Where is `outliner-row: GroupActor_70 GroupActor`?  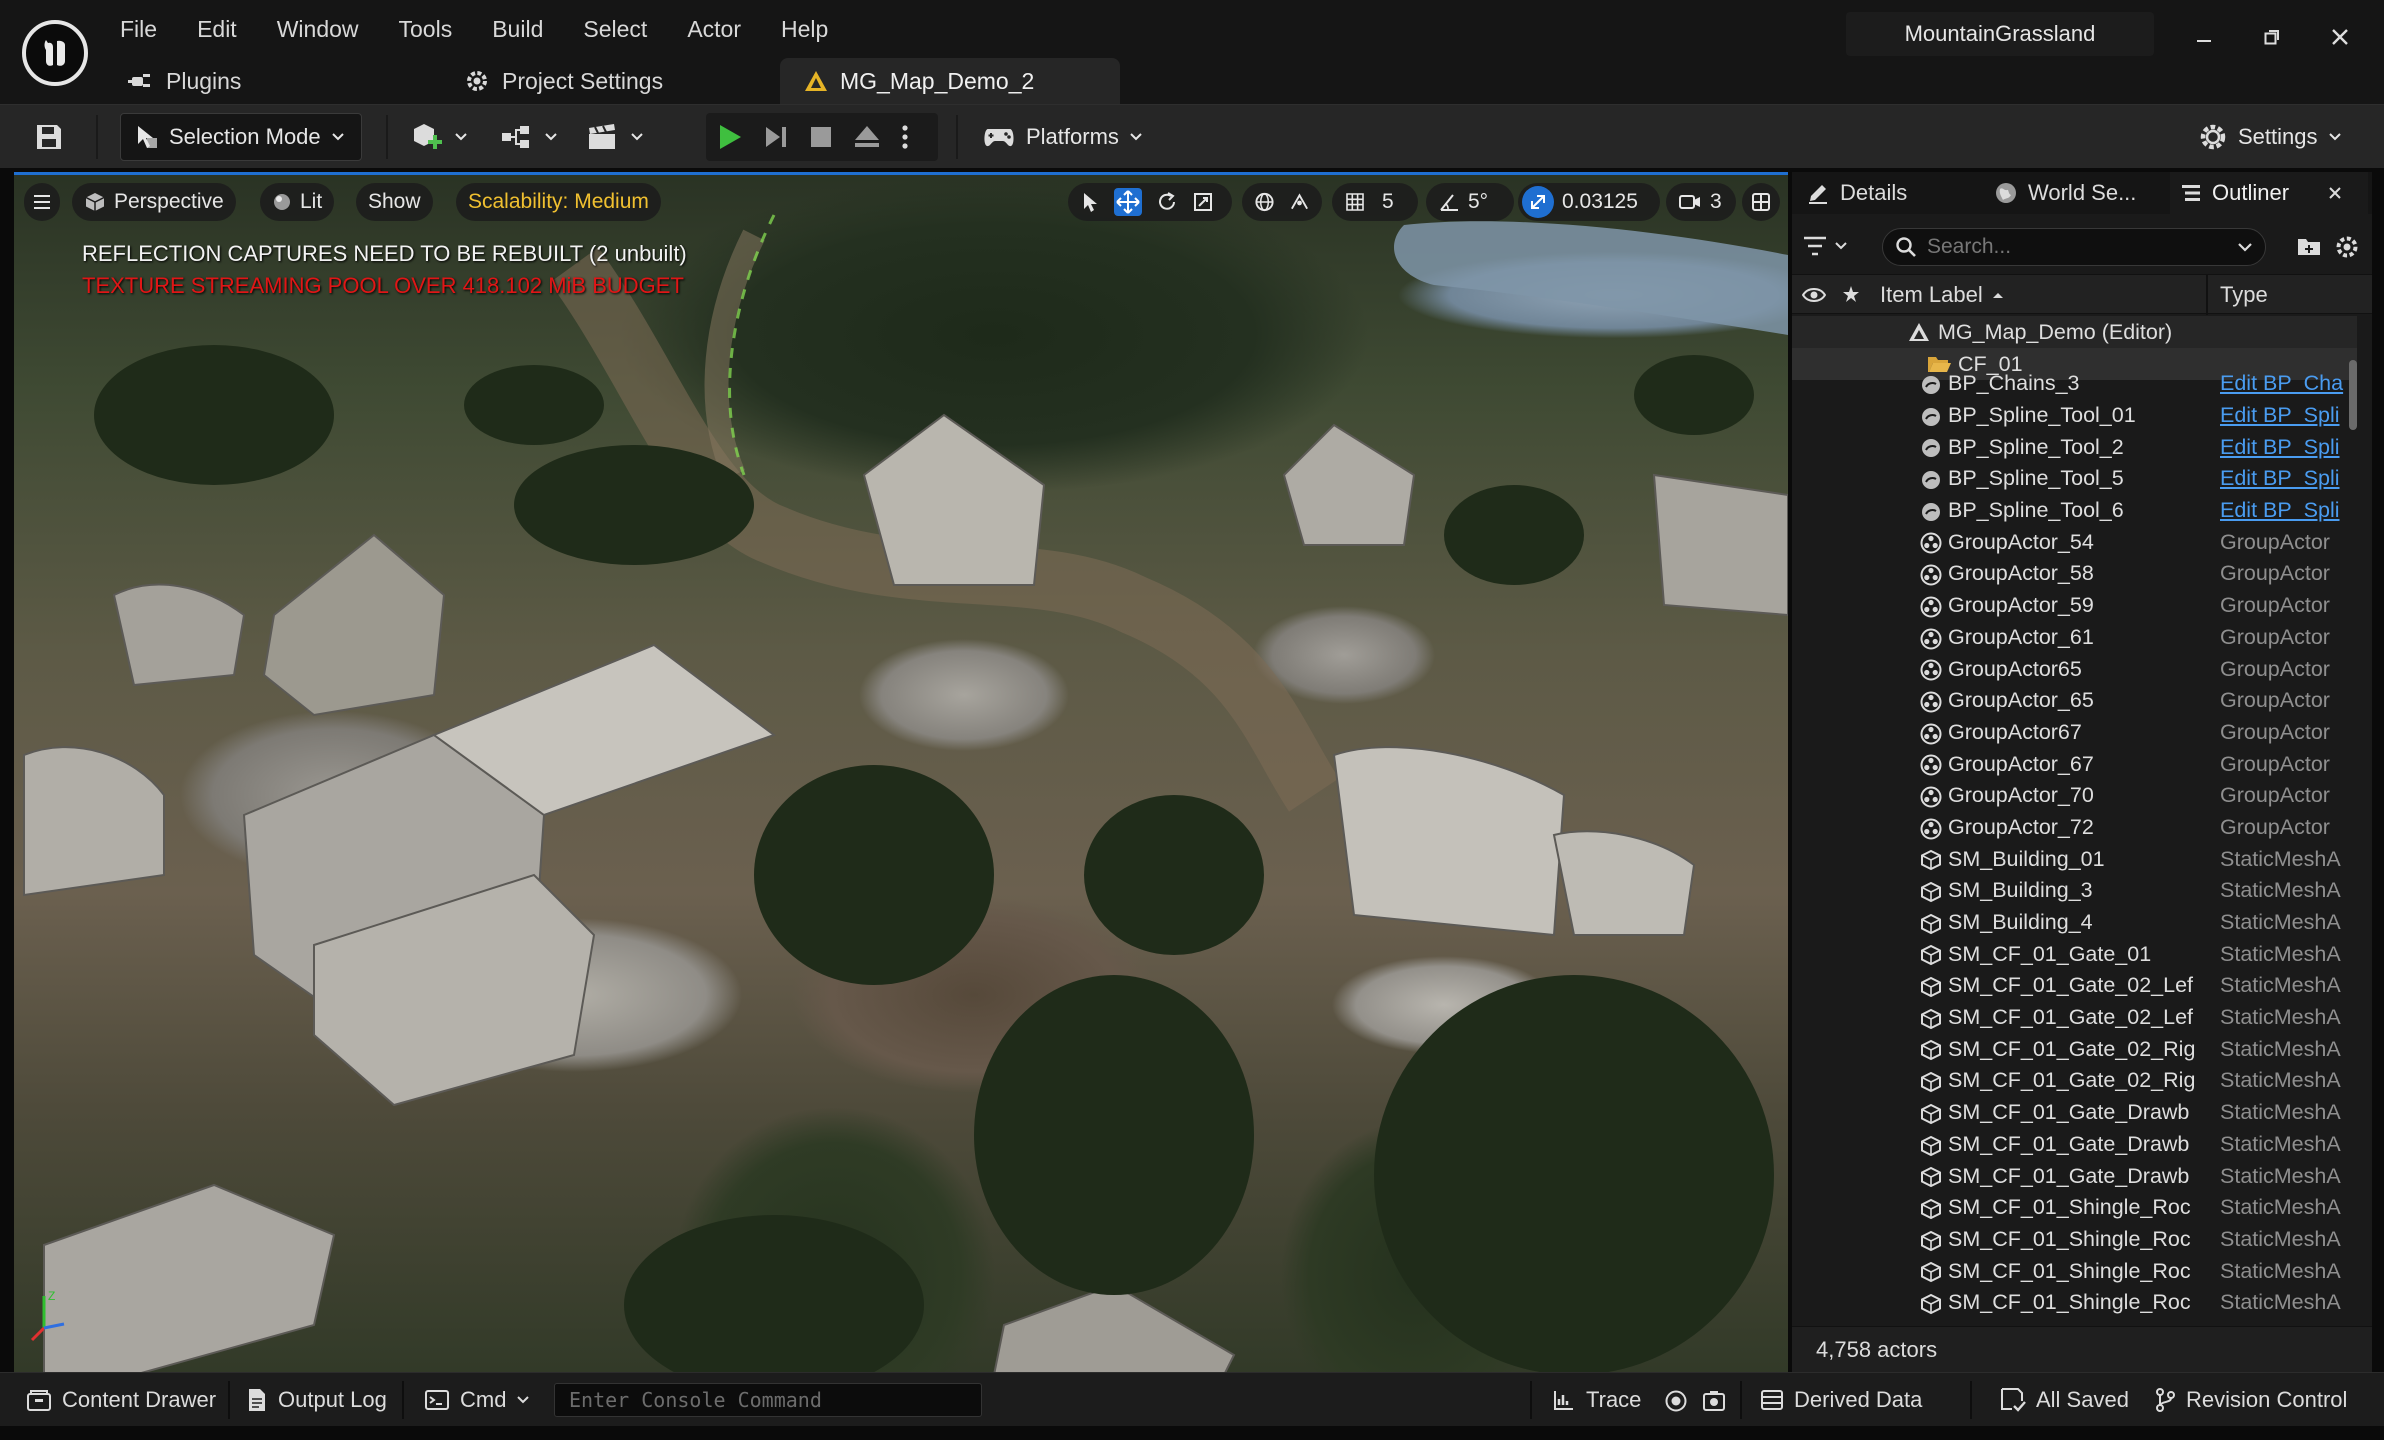
outliner-row: GroupActor_70 GroupActor is located at coordinates (2074, 796).